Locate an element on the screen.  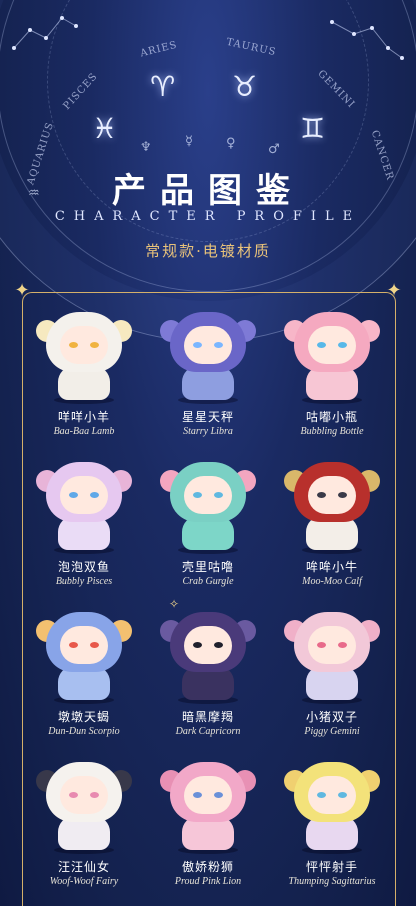
constellation-right-icon is located at coordinates (367, 40).